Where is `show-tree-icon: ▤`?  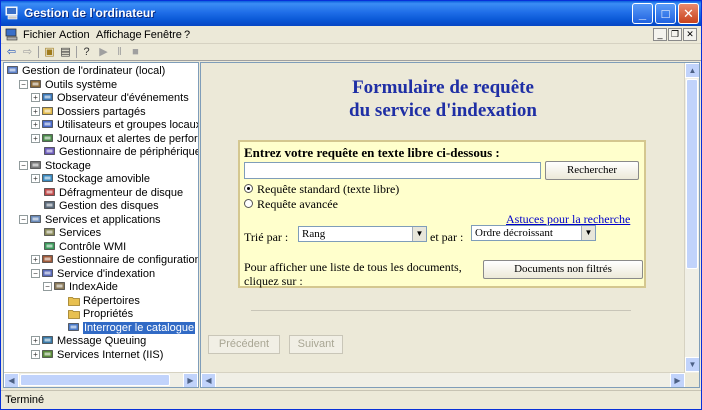 show-tree-icon: ▤ is located at coordinates (65, 52).